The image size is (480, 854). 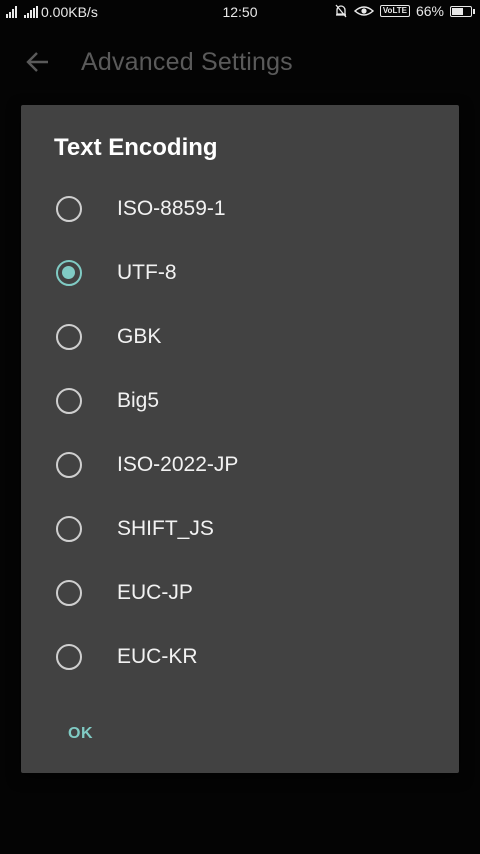 What do you see at coordinates (80, 734) in the screenshot?
I see `ok-button: OK` at bounding box center [80, 734].